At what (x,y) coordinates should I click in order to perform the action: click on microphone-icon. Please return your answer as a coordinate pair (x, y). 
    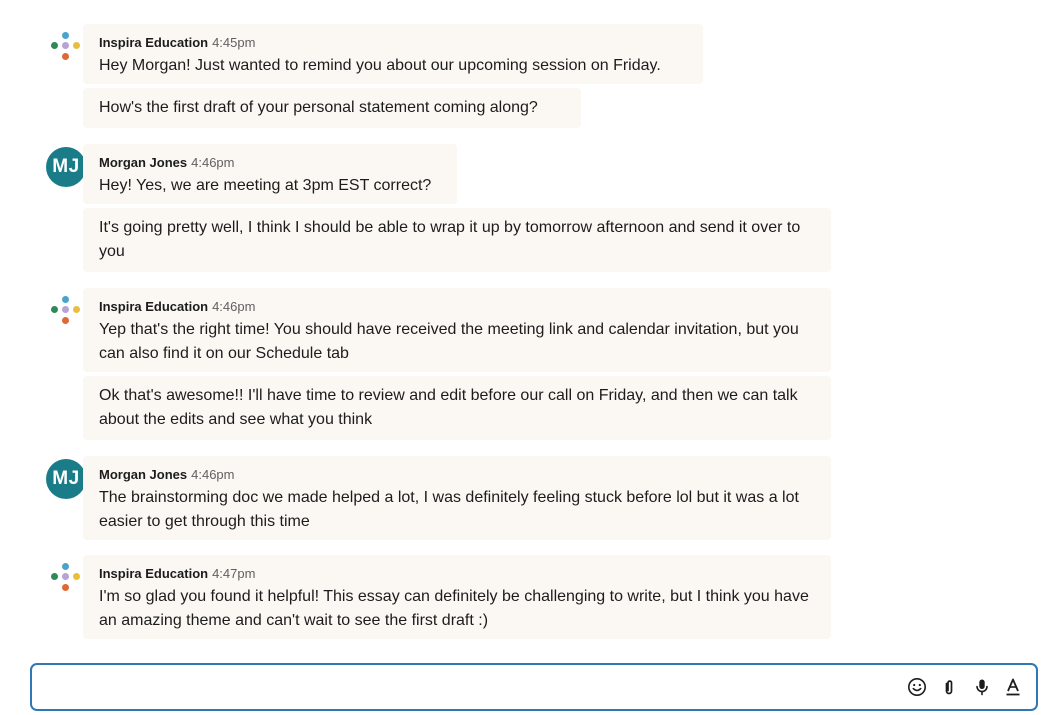
    Looking at the image, I should click on (982, 687).